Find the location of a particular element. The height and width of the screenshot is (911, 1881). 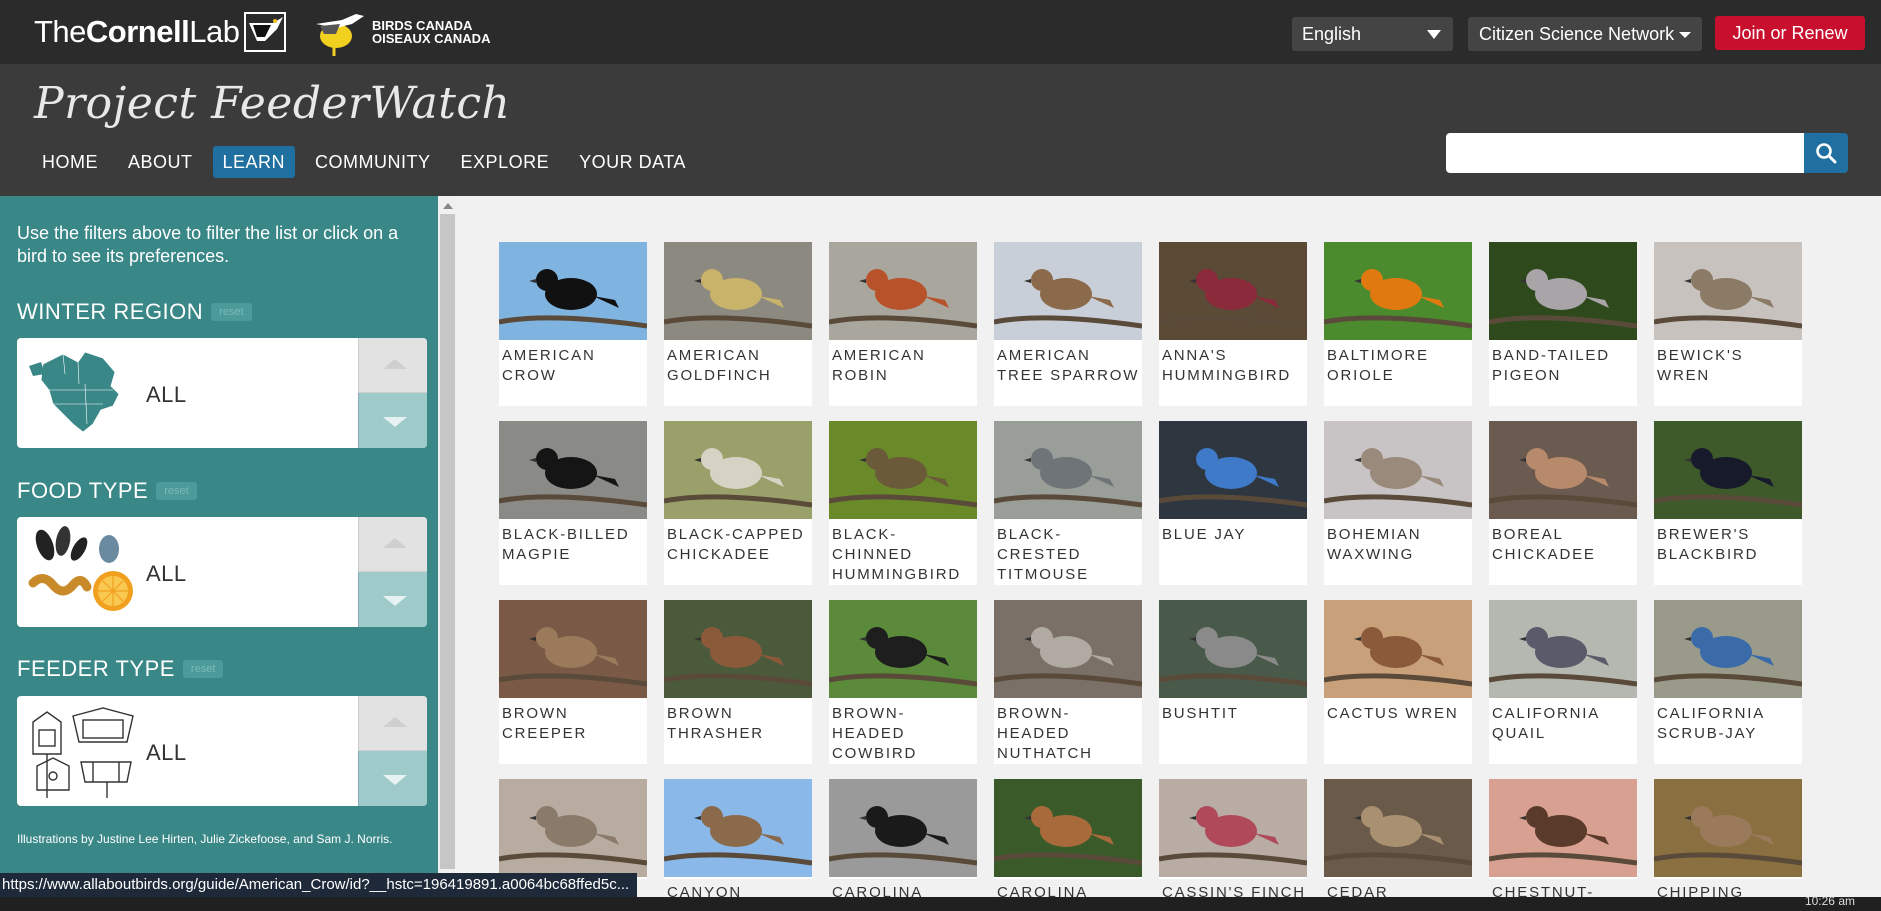

nav-community: COMMUNITY is located at coordinates (373, 162).